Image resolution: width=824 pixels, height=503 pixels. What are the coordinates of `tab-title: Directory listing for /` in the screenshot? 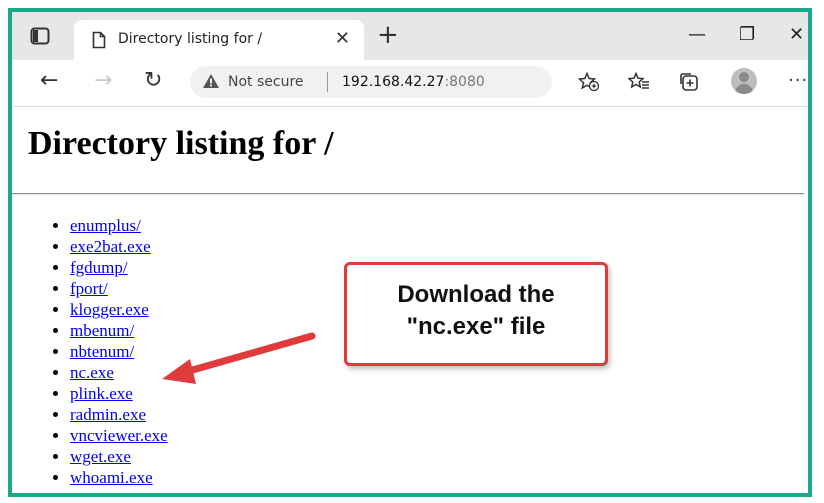 It's located at (190, 39).